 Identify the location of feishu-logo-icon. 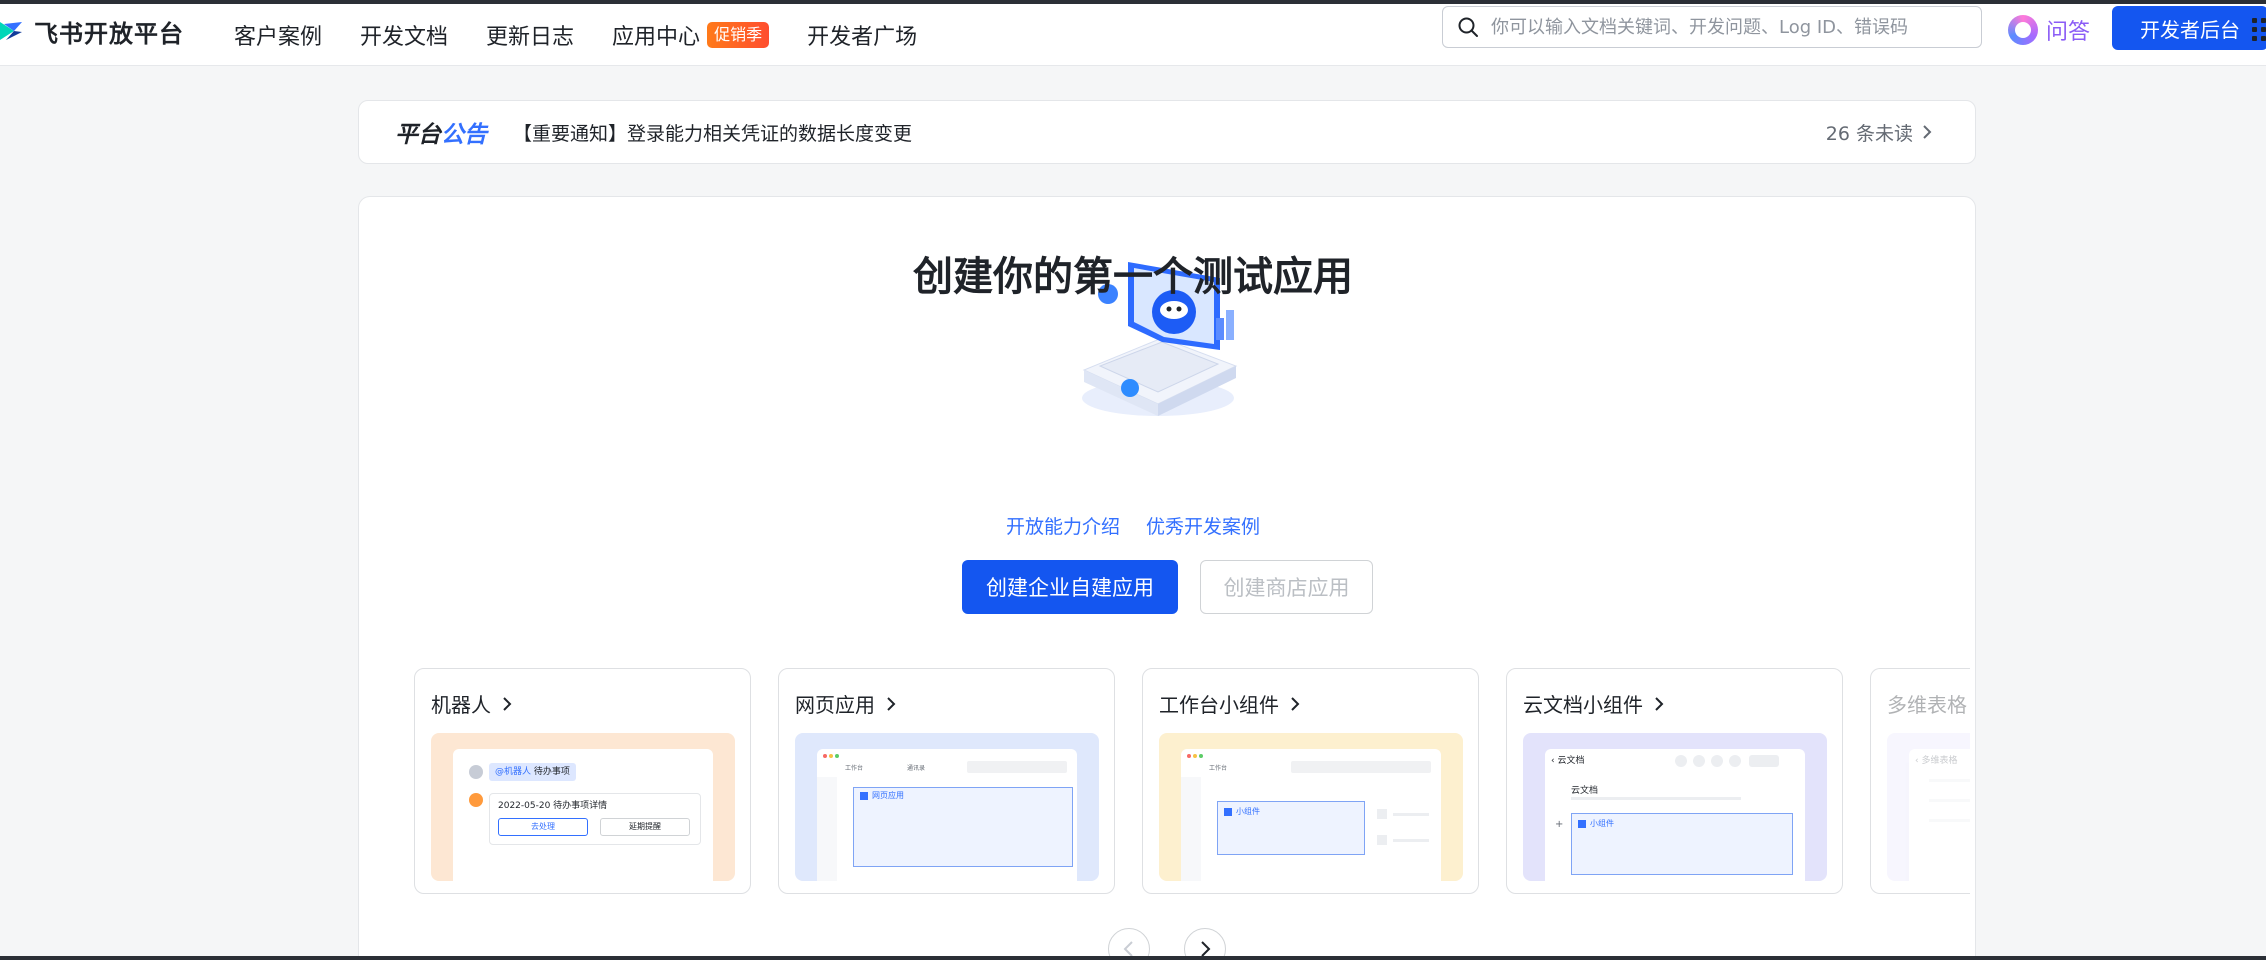
(12, 31).